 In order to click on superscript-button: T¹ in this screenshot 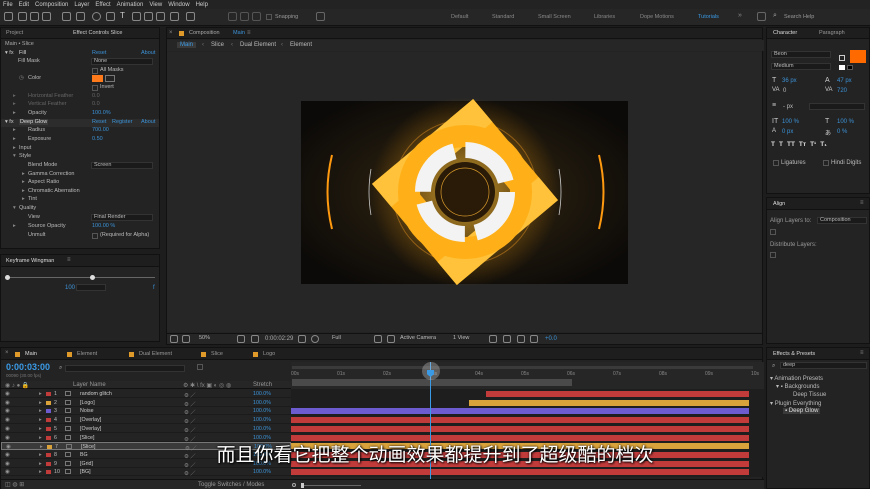, I will do `click(813, 146)`.